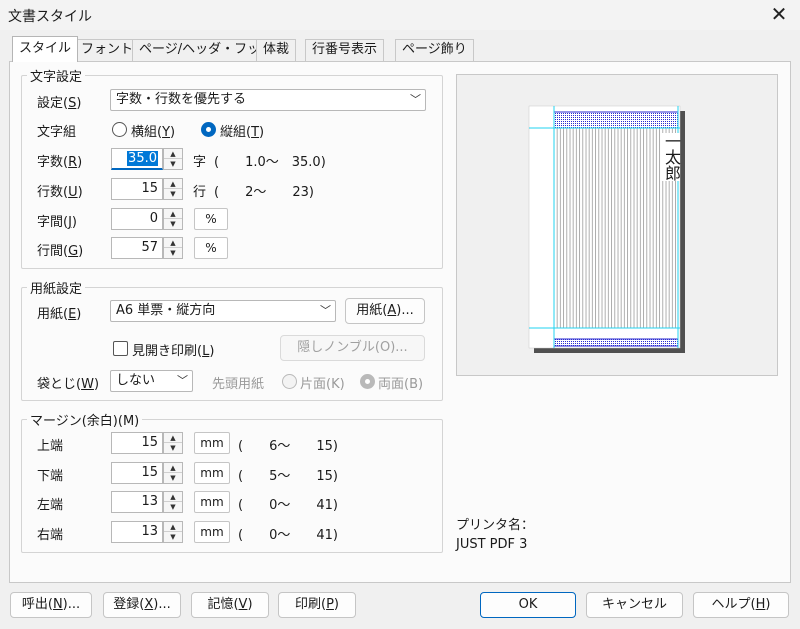 The height and width of the screenshot is (629, 800). Describe the element at coordinates (211, 219) in the screenshot. I see `jikan-unit-select: %` at that location.